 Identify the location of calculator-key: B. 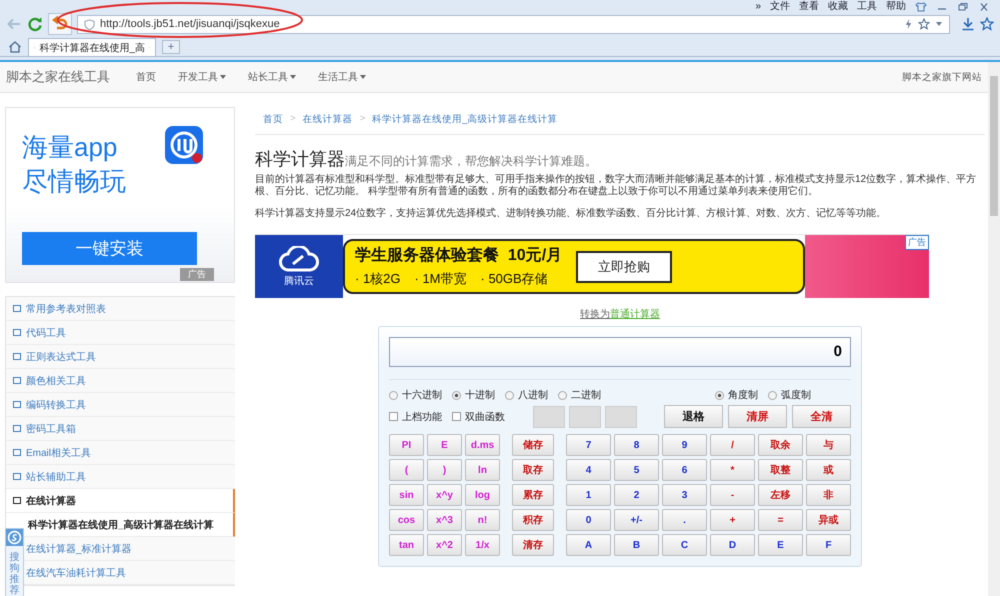
(636, 545).